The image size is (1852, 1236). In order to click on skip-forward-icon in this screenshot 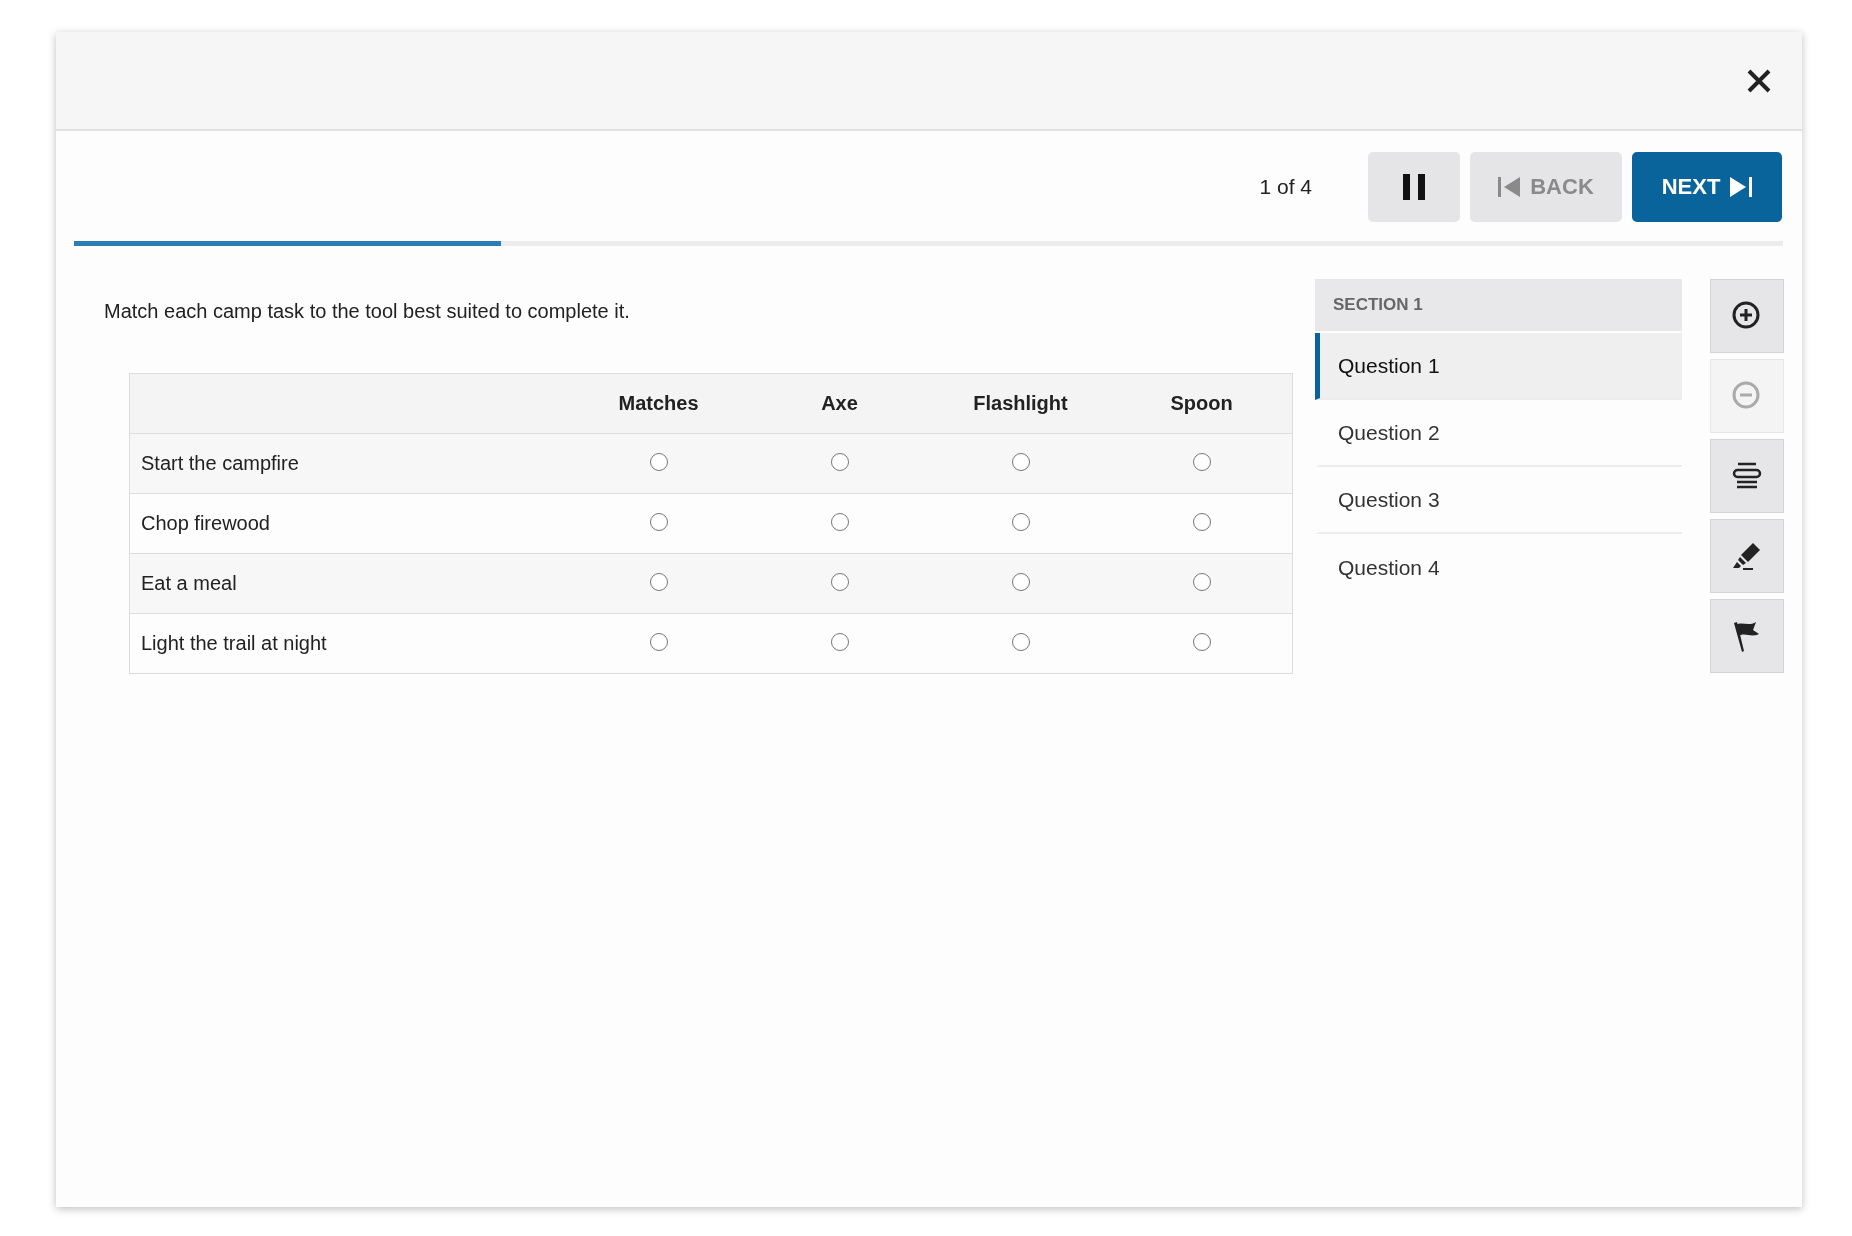, I will do `click(1741, 187)`.